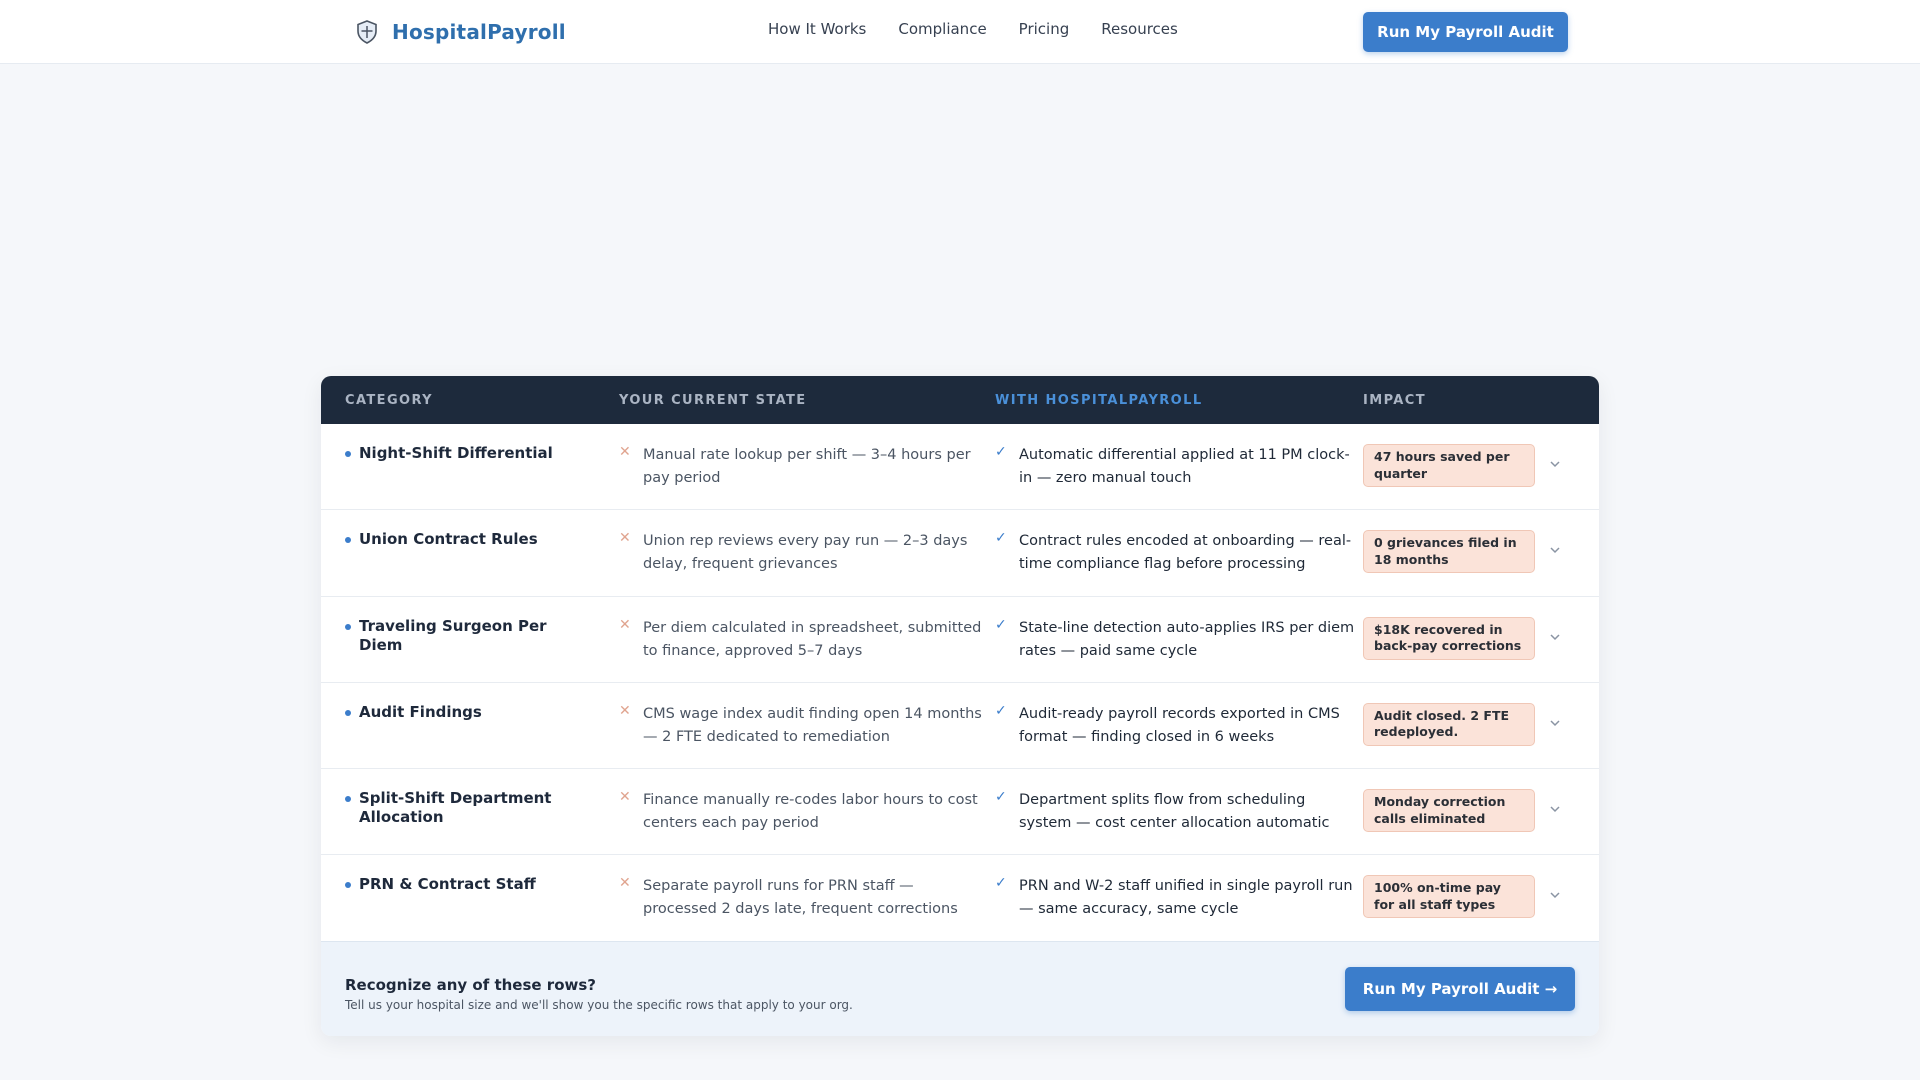 This screenshot has height=1080, width=1920. What do you see at coordinates (1044, 29) in the screenshot?
I see `nav-pricing: Pricing` at bounding box center [1044, 29].